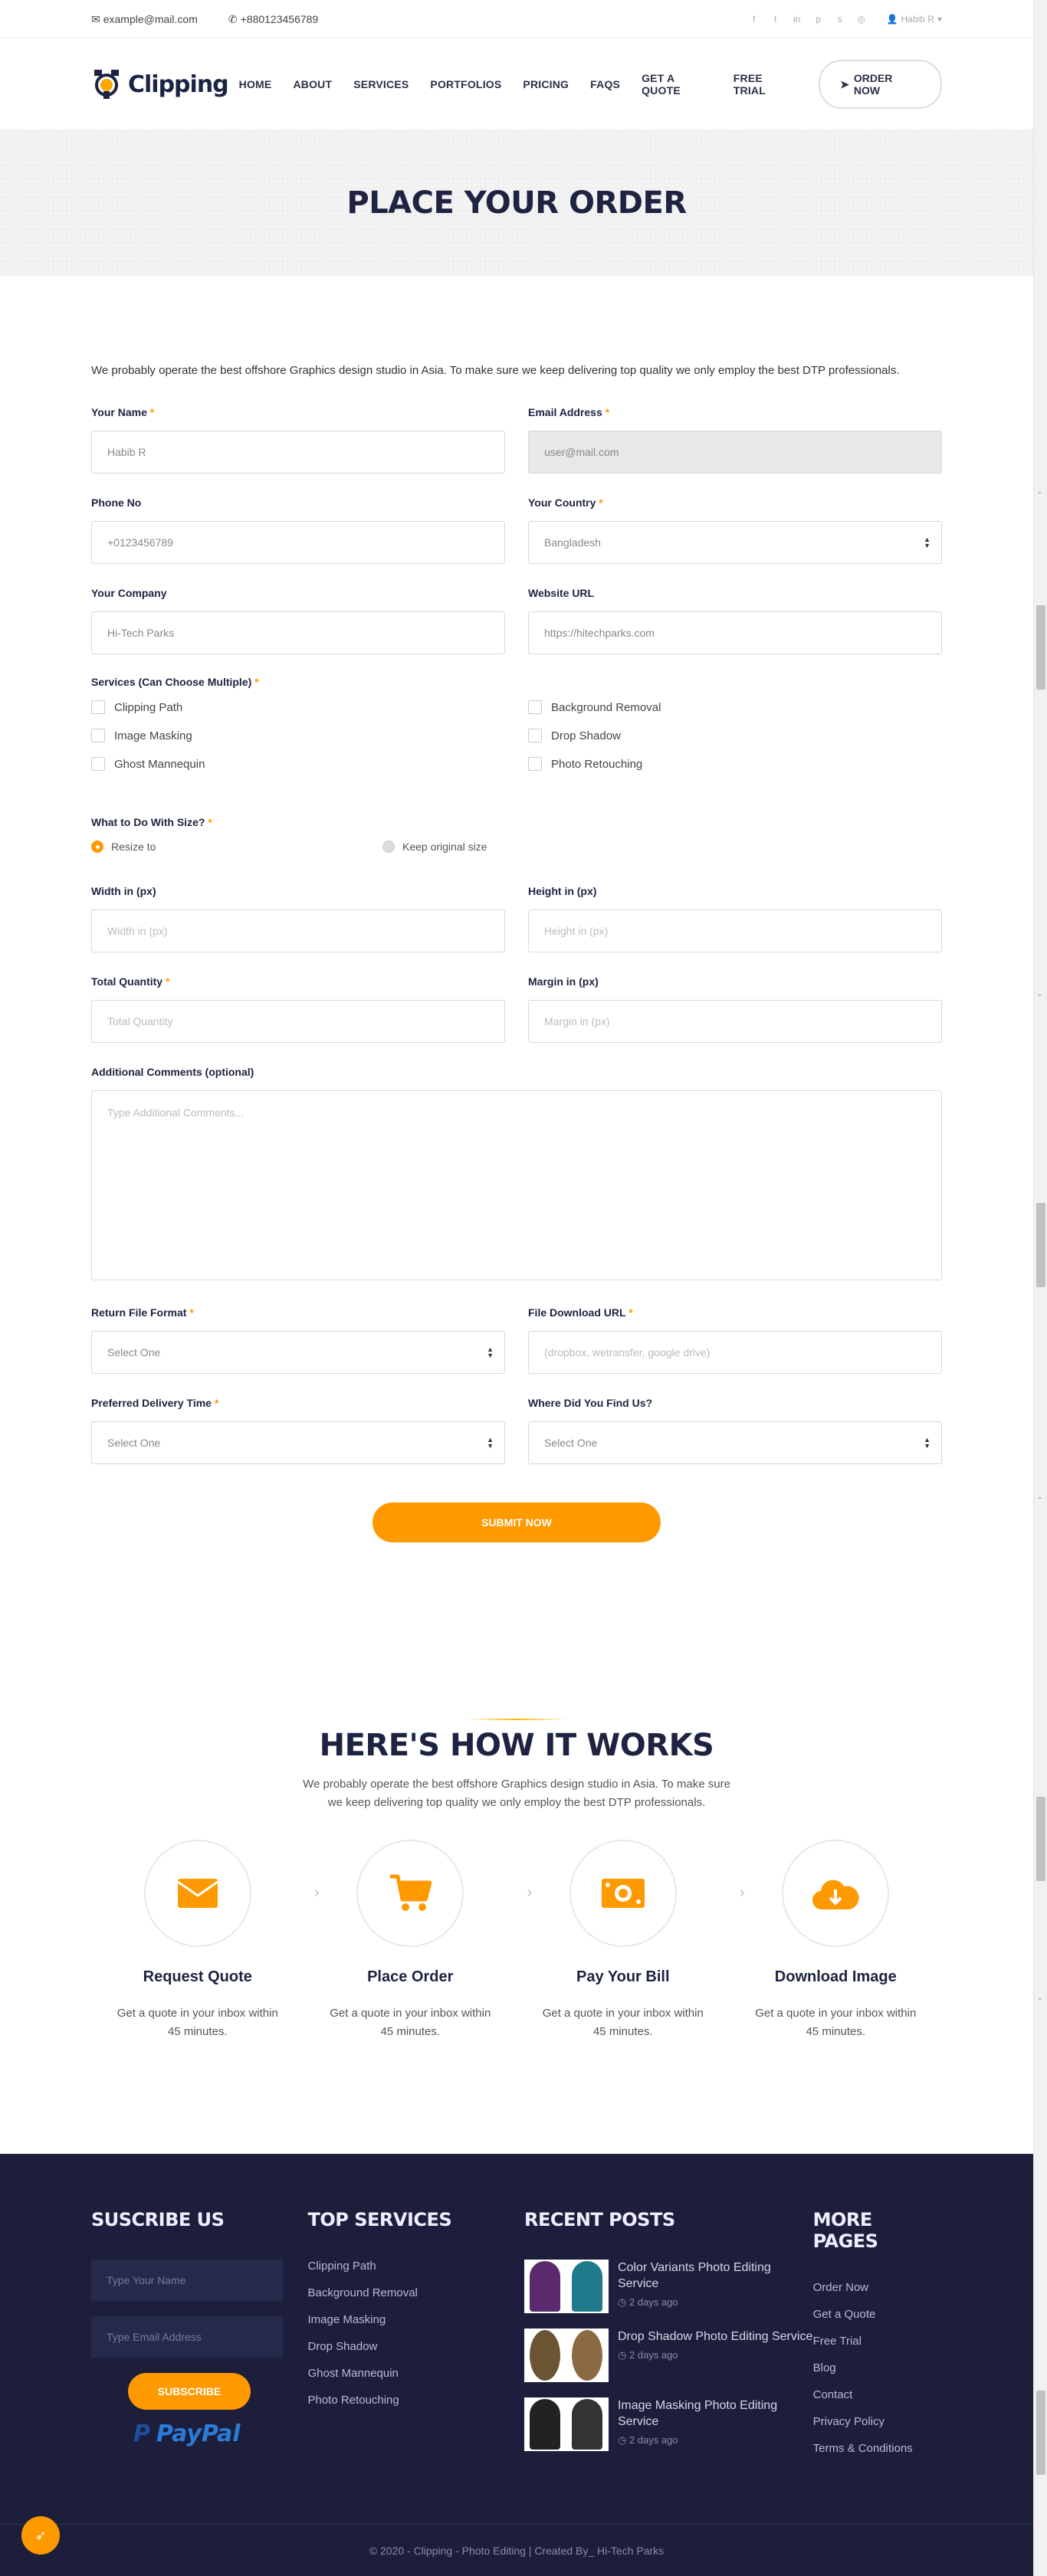  What do you see at coordinates (715, 2276) in the screenshot?
I see `post-title: Color Variants Photo Editing Service` at bounding box center [715, 2276].